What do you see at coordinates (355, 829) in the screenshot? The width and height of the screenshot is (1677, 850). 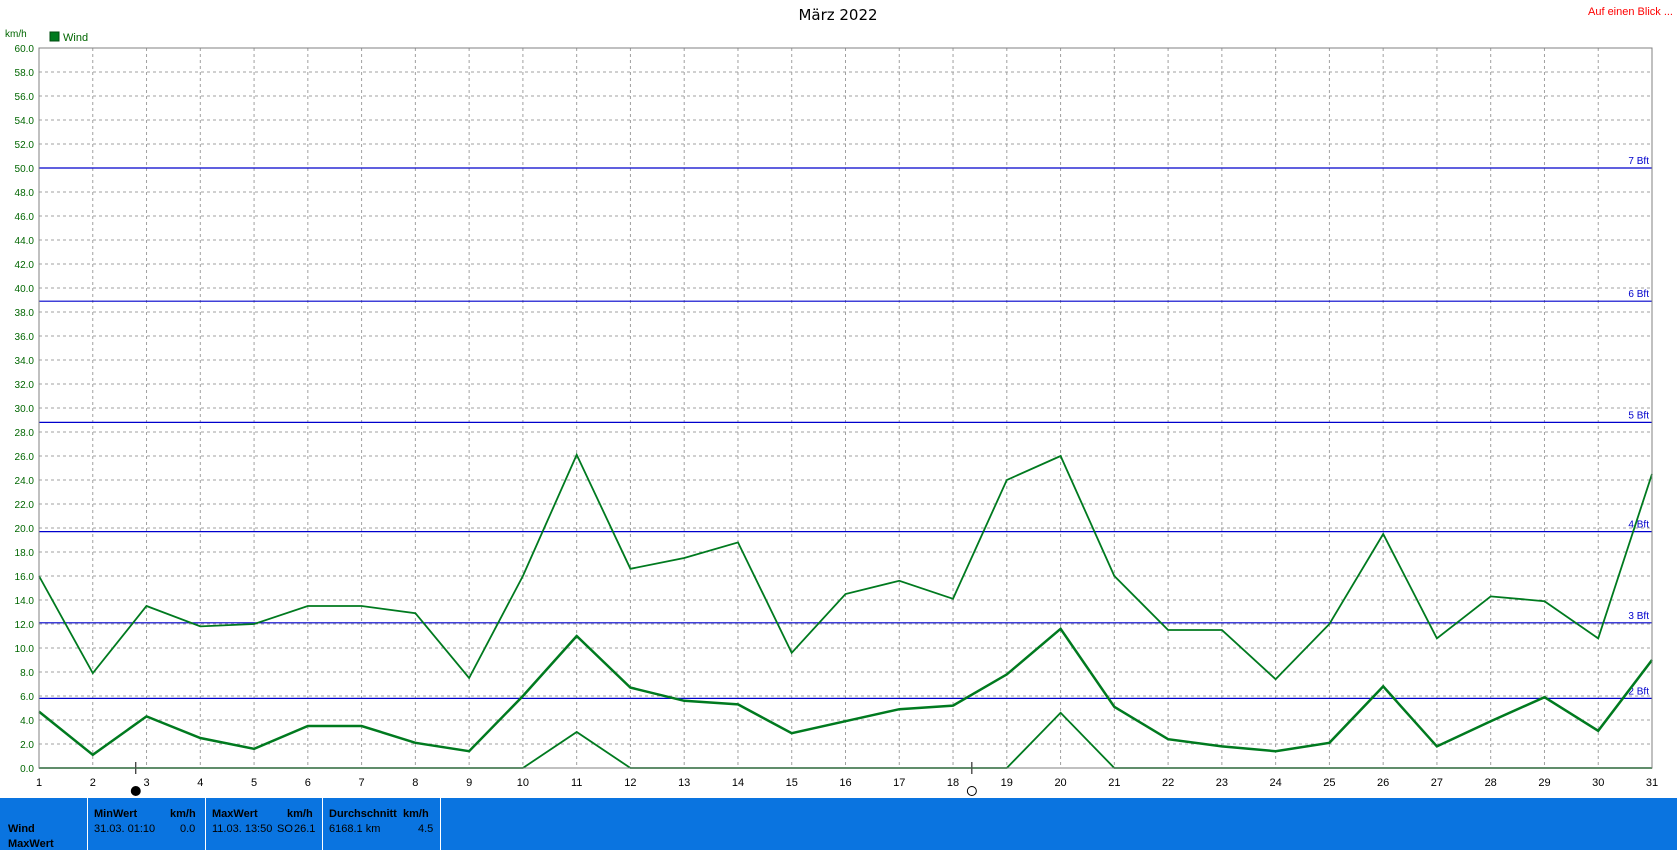 I see `avg-distance: 6168.1 km` at bounding box center [355, 829].